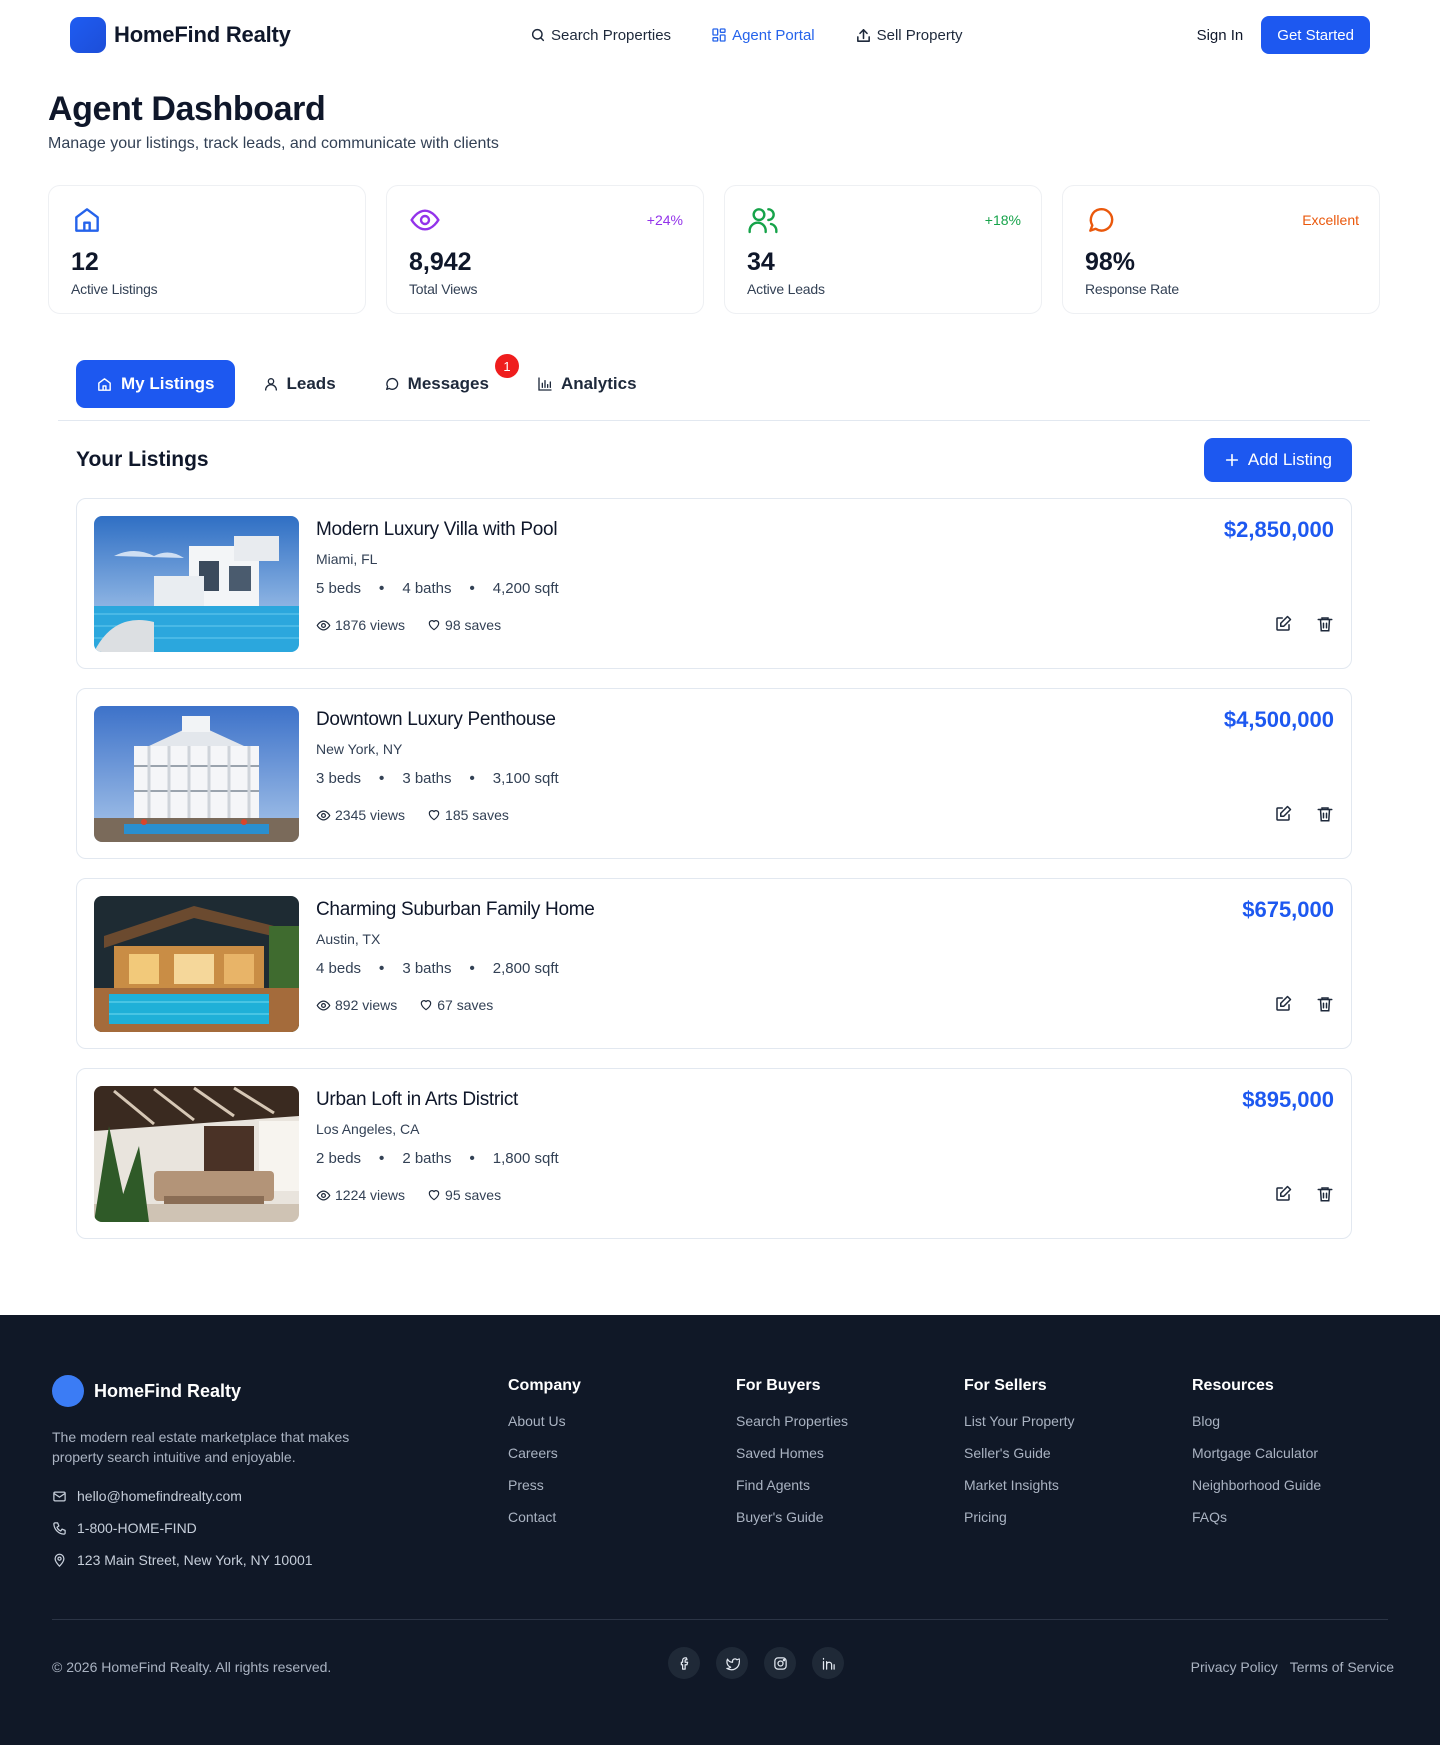 Image resolution: width=1440 pixels, height=1751 pixels. I want to click on stat-value: 12, so click(85, 262).